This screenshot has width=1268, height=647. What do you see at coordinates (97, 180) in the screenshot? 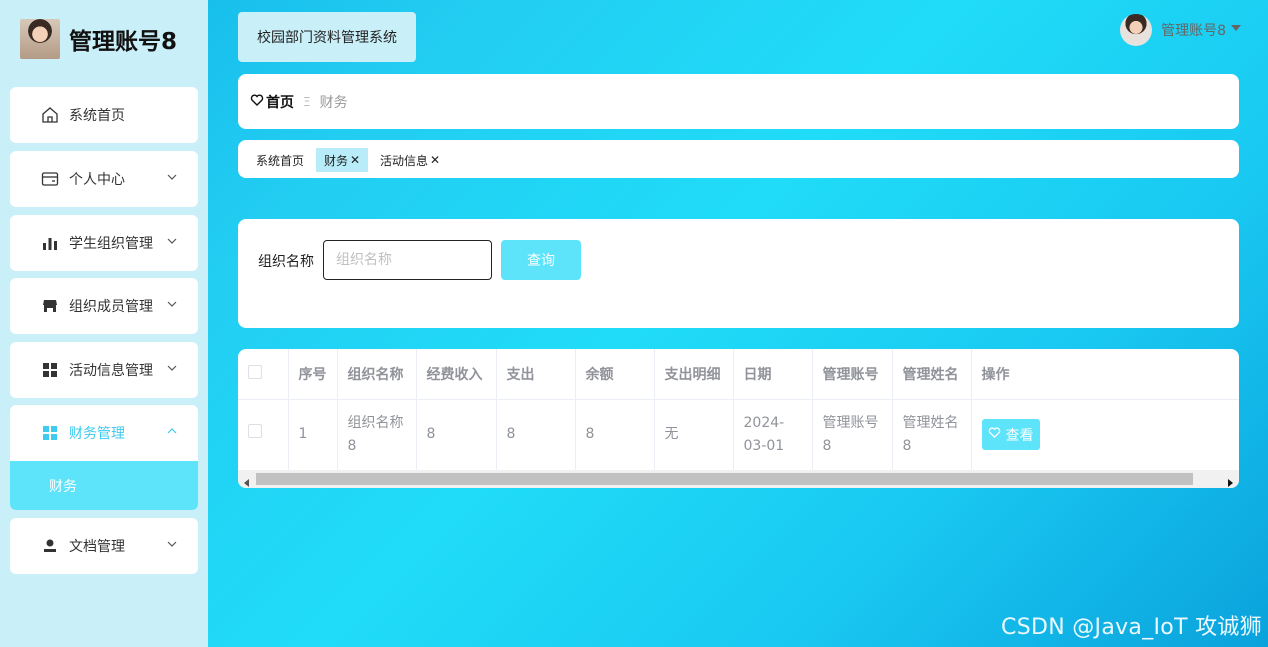
I see `sidebar-item-label: 个人中心` at bounding box center [97, 180].